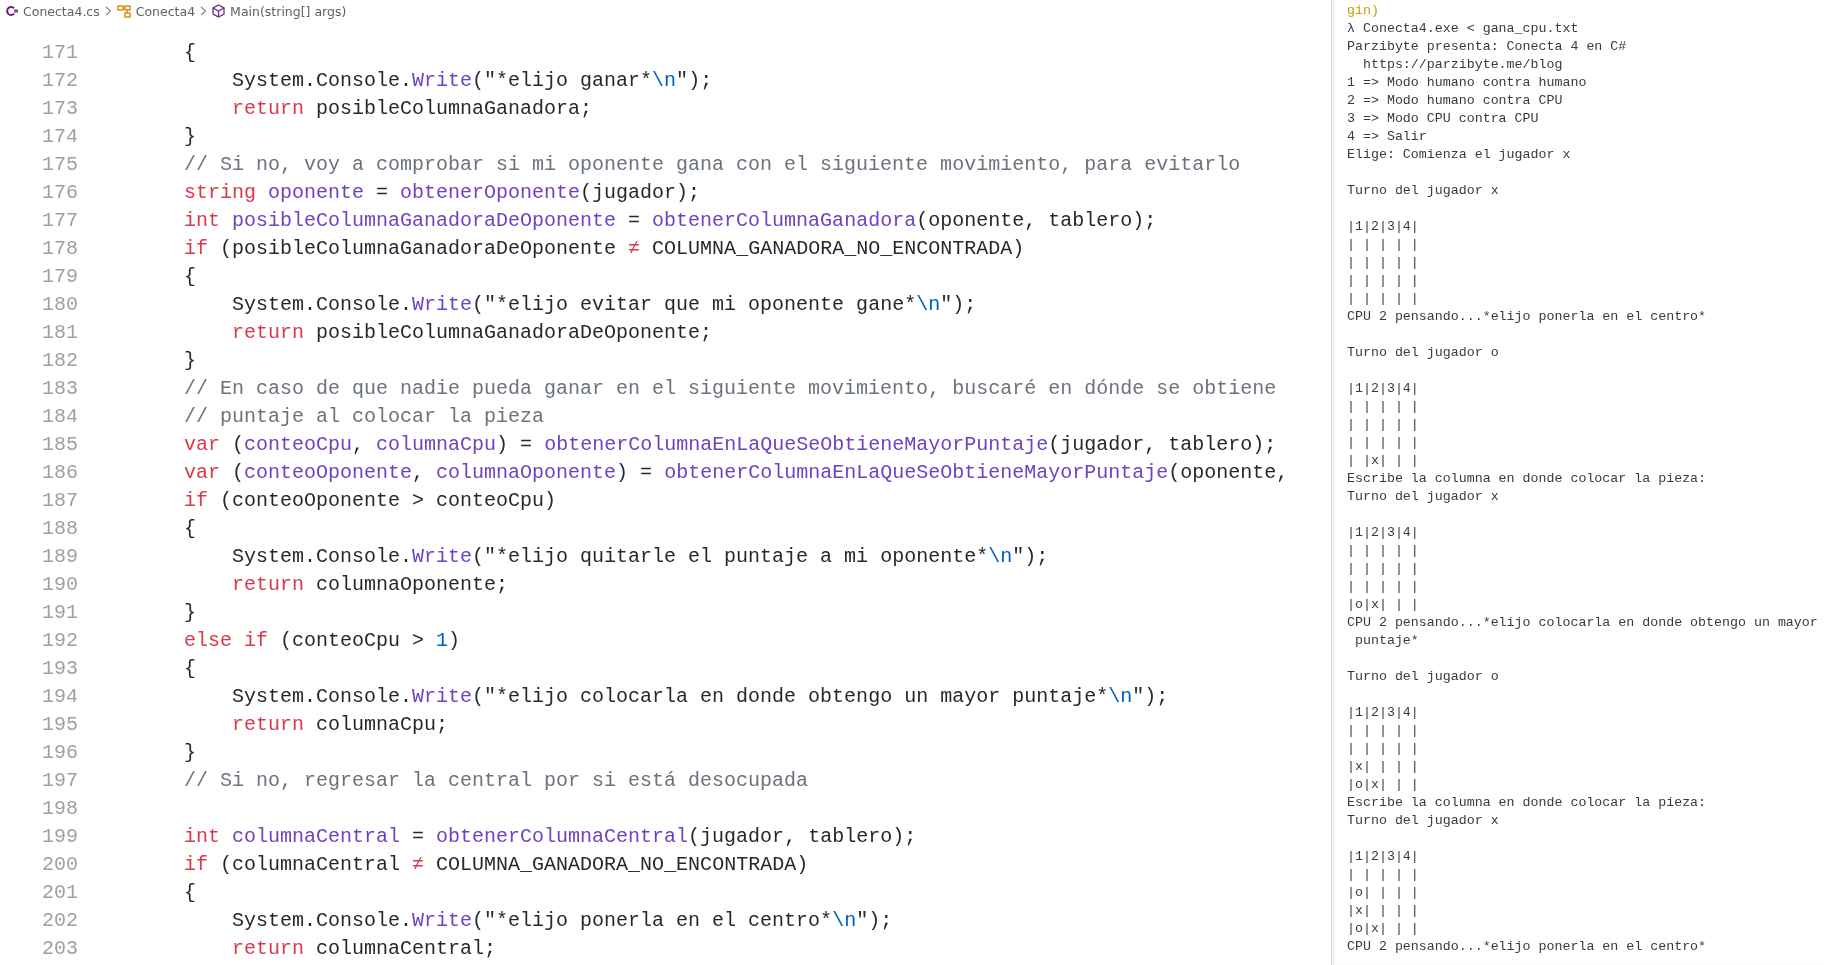 This screenshot has height=965, width=1824. Describe the element at coordinates (604, 248) in the screenshot. I see `code-line: if (posibleColumnaGanadoraDeOponente ≠ COLUMNA_GANADORA_NO_ENCONTRADA)` at that location.